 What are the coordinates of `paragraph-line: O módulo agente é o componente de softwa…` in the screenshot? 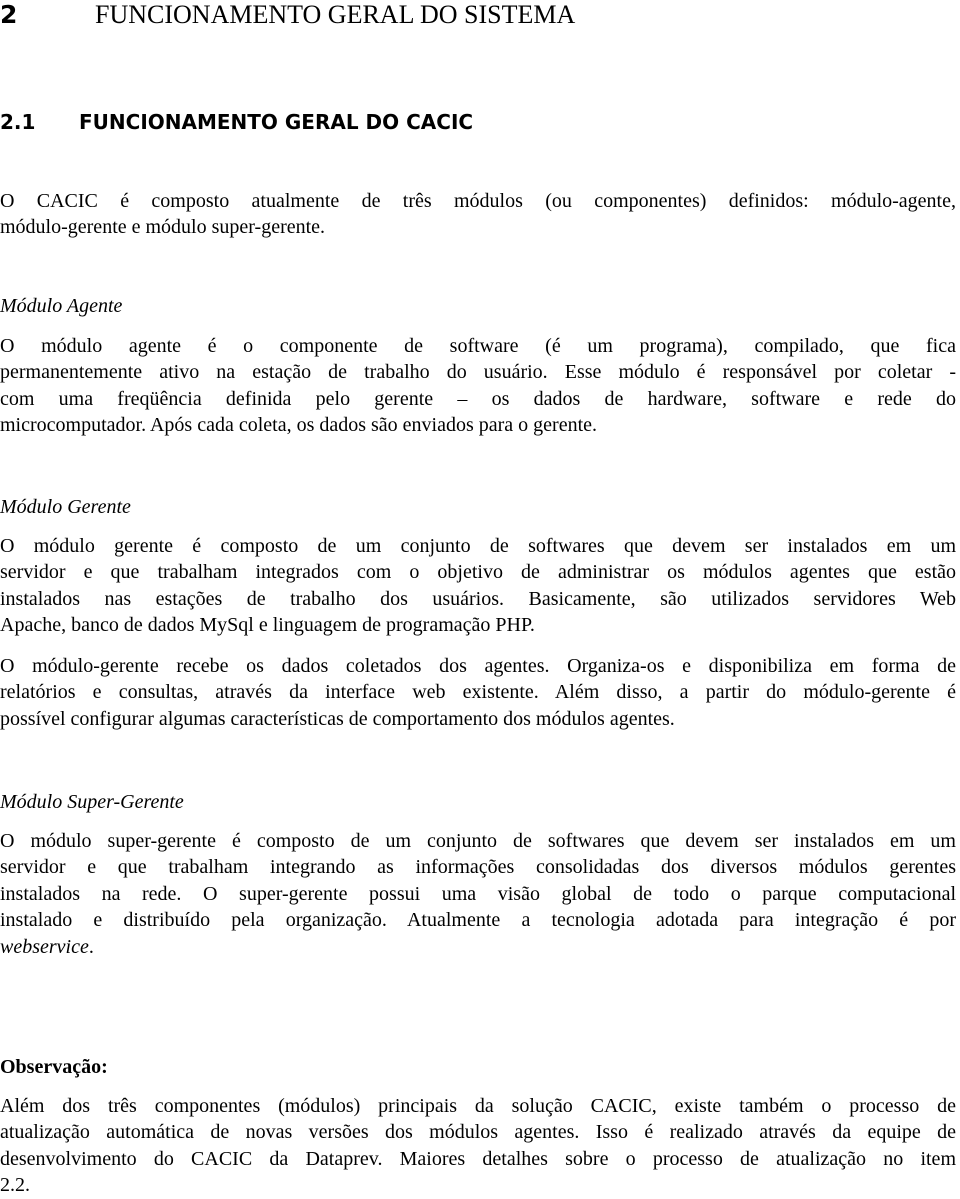 It's located at (478, 346).